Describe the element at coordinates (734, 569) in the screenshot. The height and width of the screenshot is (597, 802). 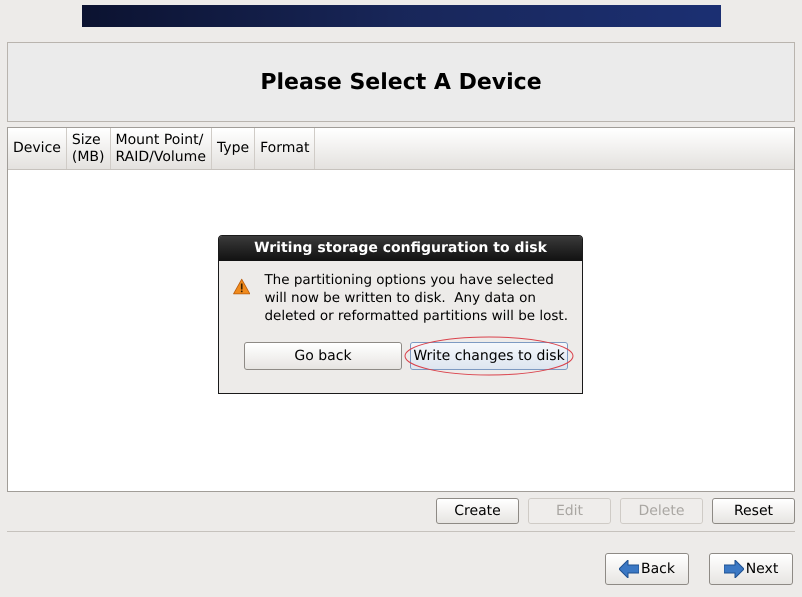
I see `right-arrow-icon` at that location.